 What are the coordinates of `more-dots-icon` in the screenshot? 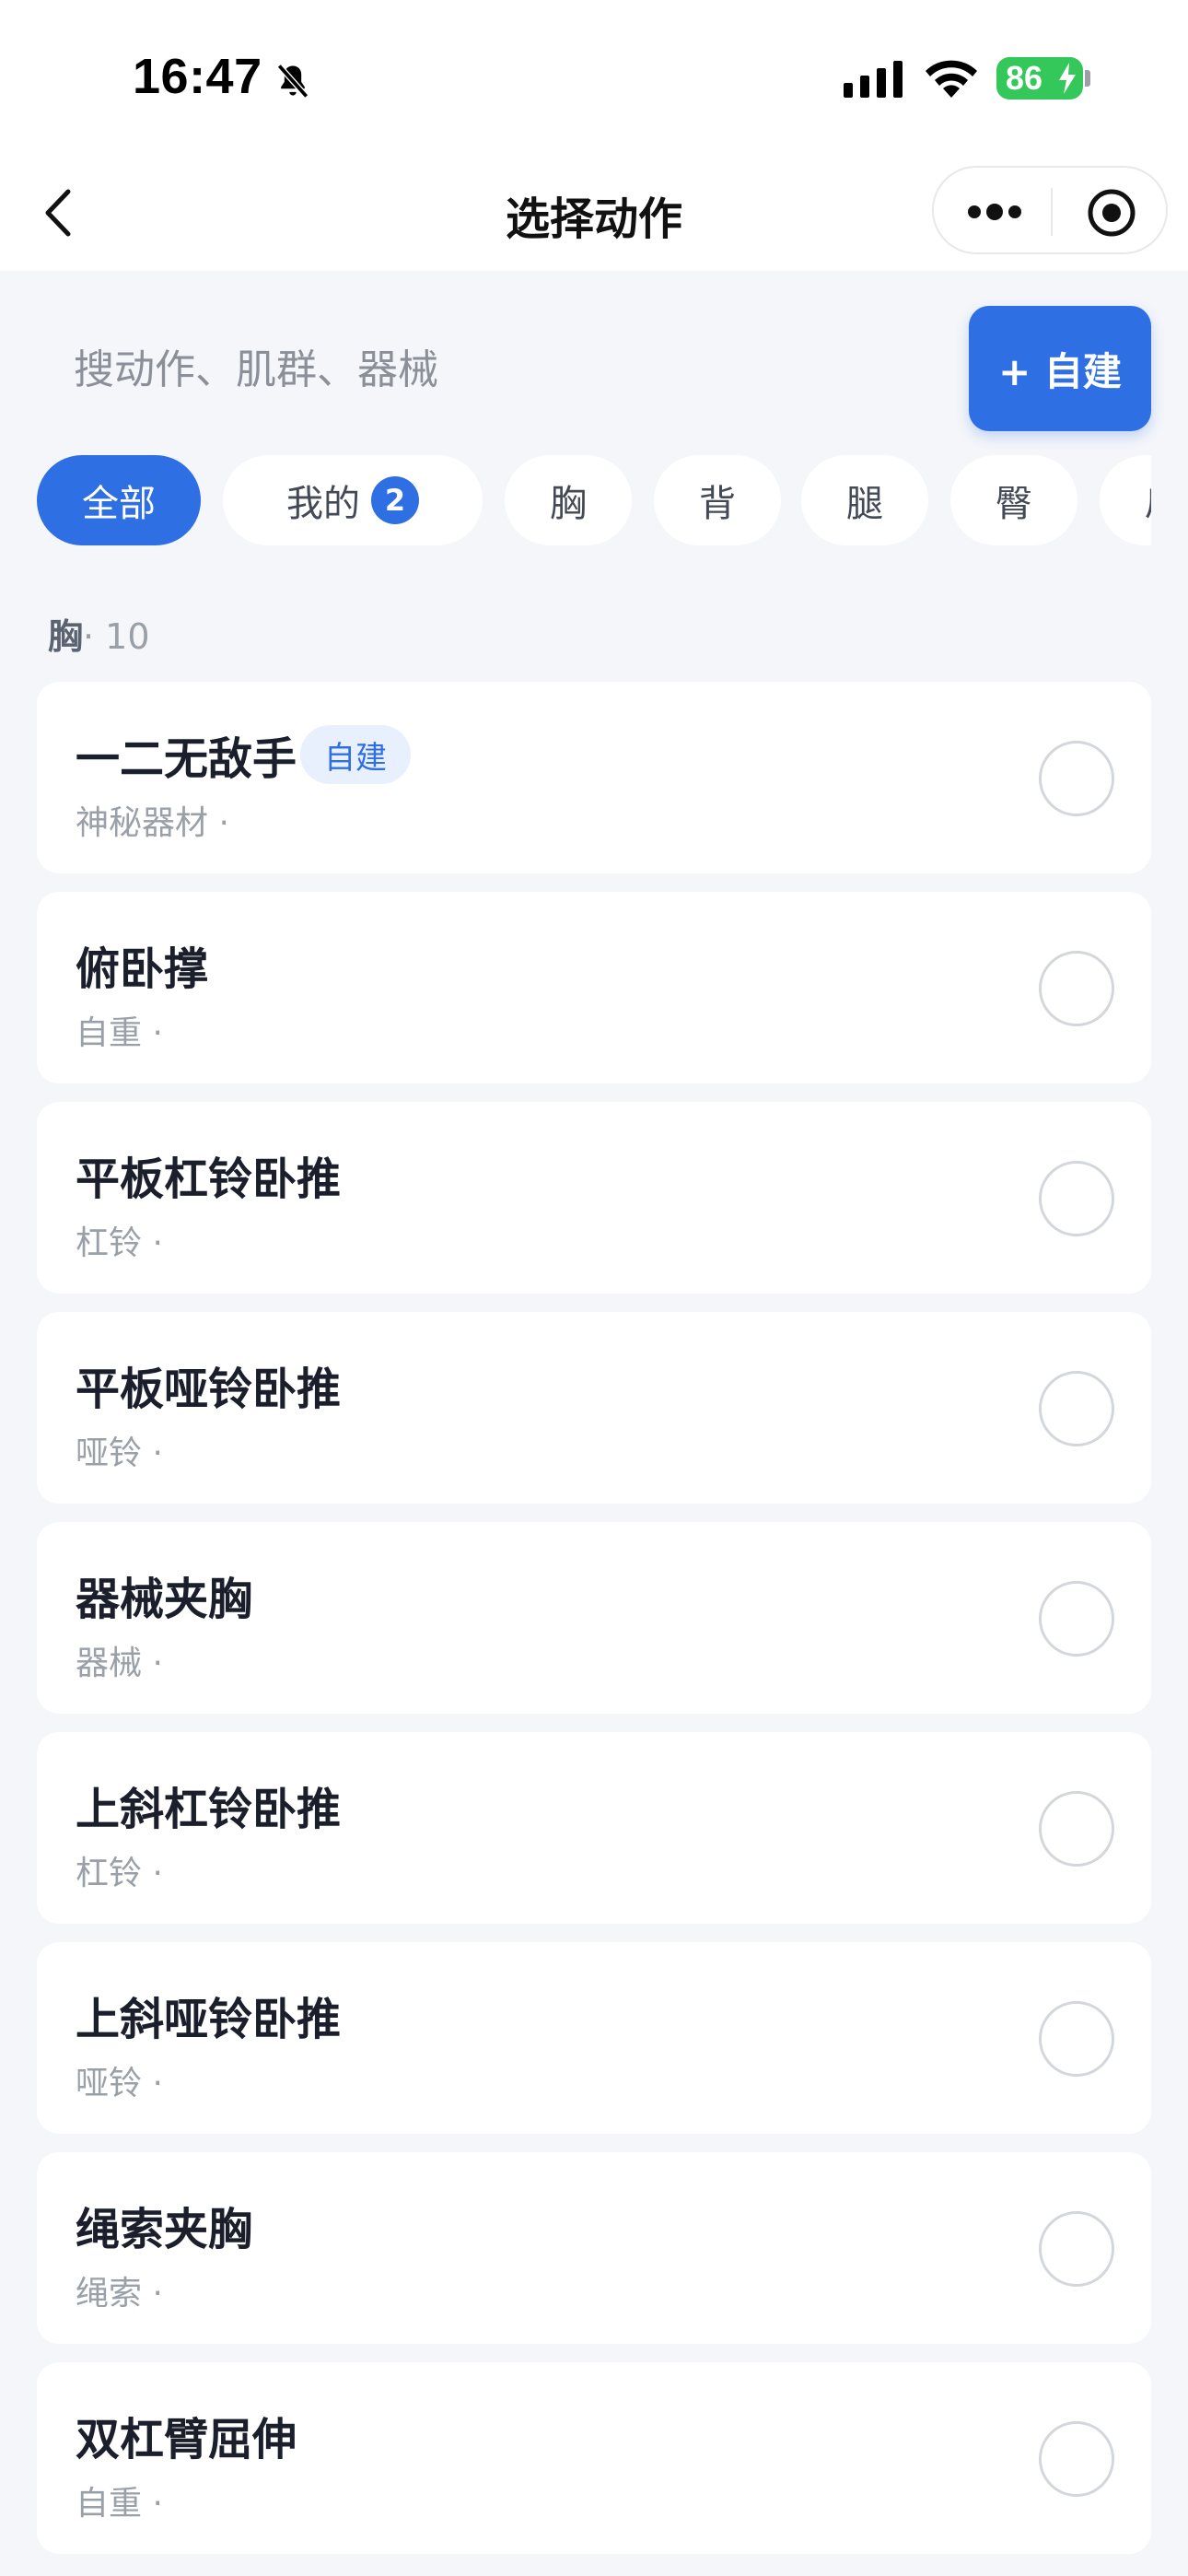 It's located at (995, 211).